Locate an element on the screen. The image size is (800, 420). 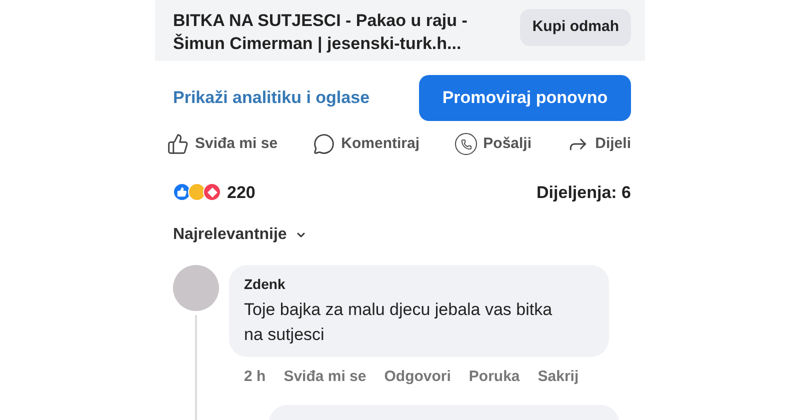
share-count: Dijeljenja: 6 is located at coordinates (583, 192).